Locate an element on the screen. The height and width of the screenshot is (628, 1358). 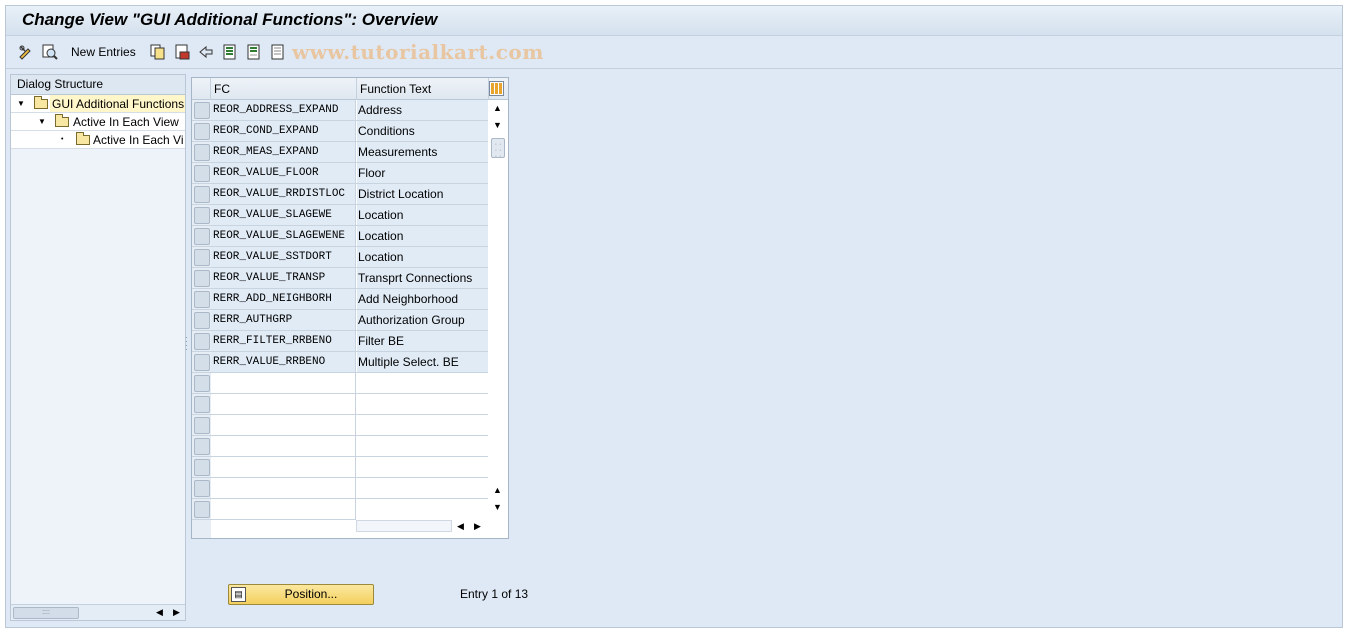
cell-fc: RERR_FILTER_RRBENO is located at coordinates (283, 341).